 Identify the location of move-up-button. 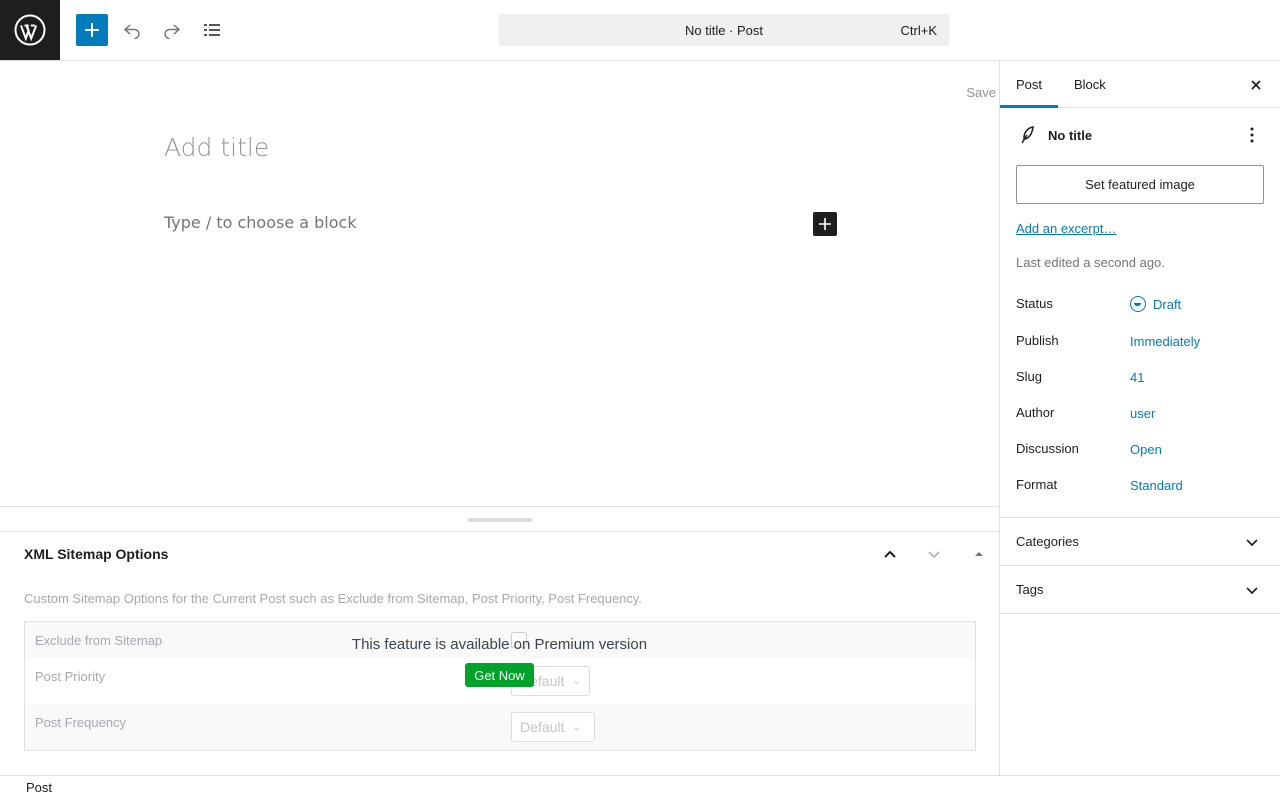
(890, 554).